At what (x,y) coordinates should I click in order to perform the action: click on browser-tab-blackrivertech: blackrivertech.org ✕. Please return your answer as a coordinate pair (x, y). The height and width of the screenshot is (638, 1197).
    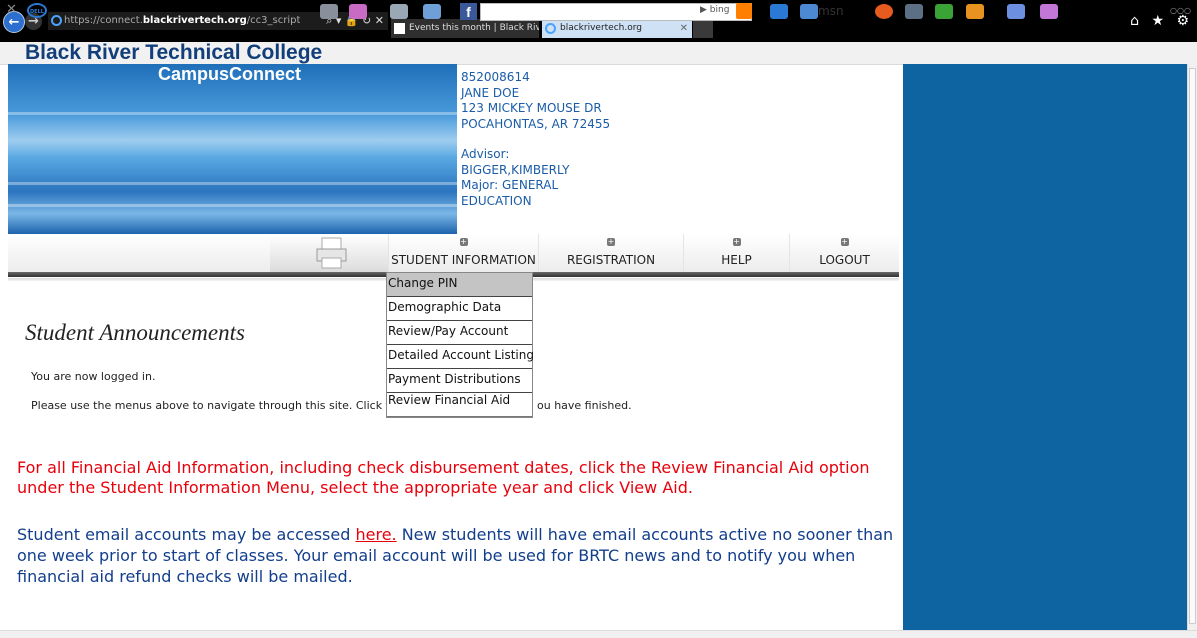
    Looking at the image, I should click on (617, 28).